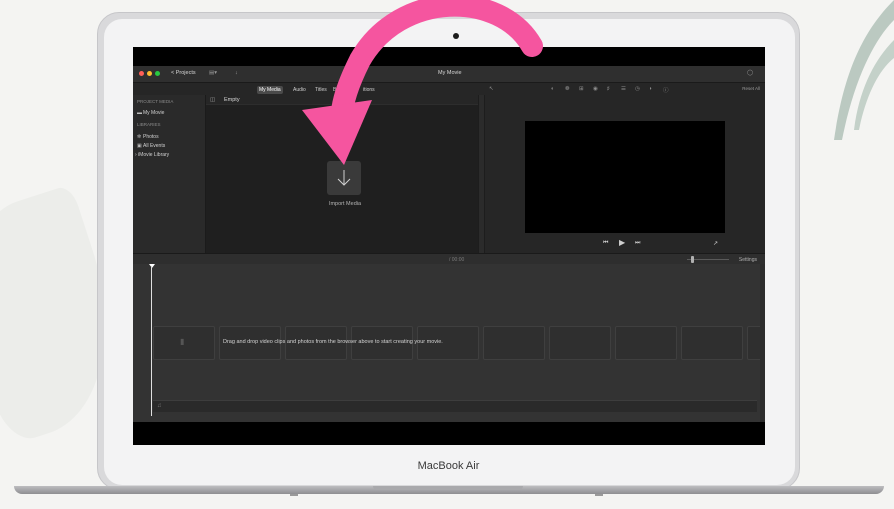 The width and height of the screenshot is (894, 509). I want to click on sidebar-item-imovie-library: › iMovie Library, so click(152, 155).